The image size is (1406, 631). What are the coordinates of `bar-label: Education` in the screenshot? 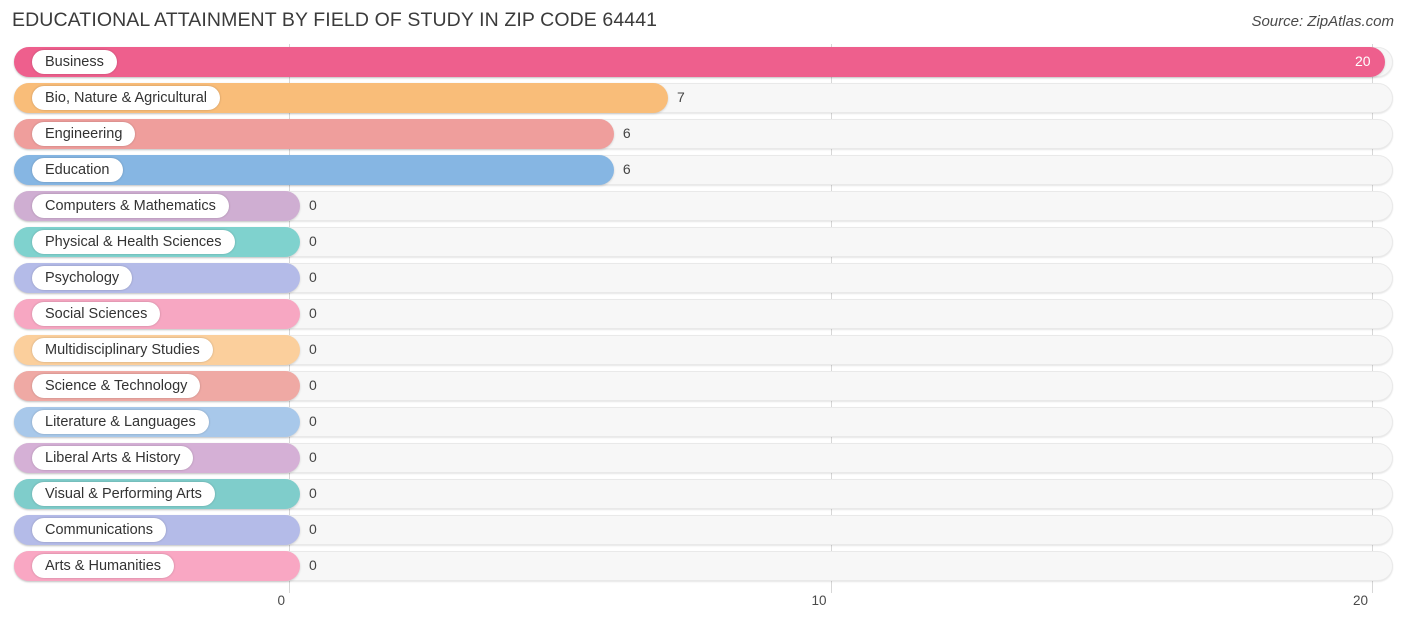 It's located at (77, 170).